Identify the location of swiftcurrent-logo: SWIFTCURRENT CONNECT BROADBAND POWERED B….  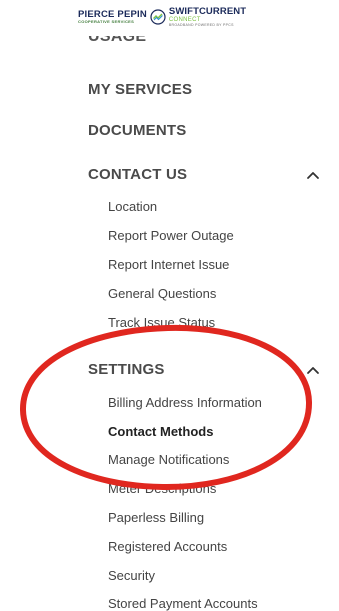
(207, 16).